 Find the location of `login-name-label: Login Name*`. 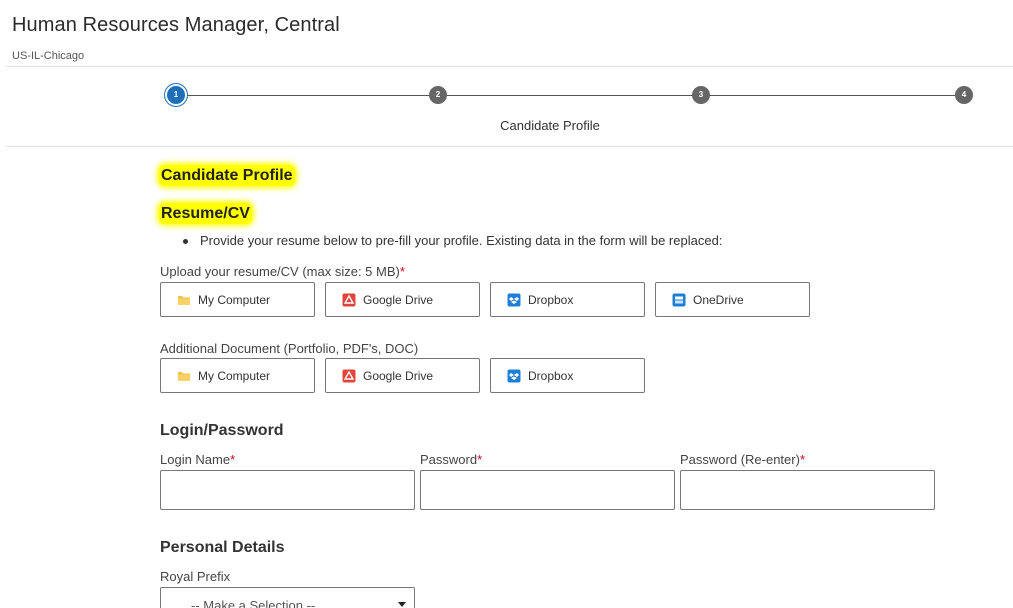

login-name-label: Login Name* is located at coordinates (198, 459).